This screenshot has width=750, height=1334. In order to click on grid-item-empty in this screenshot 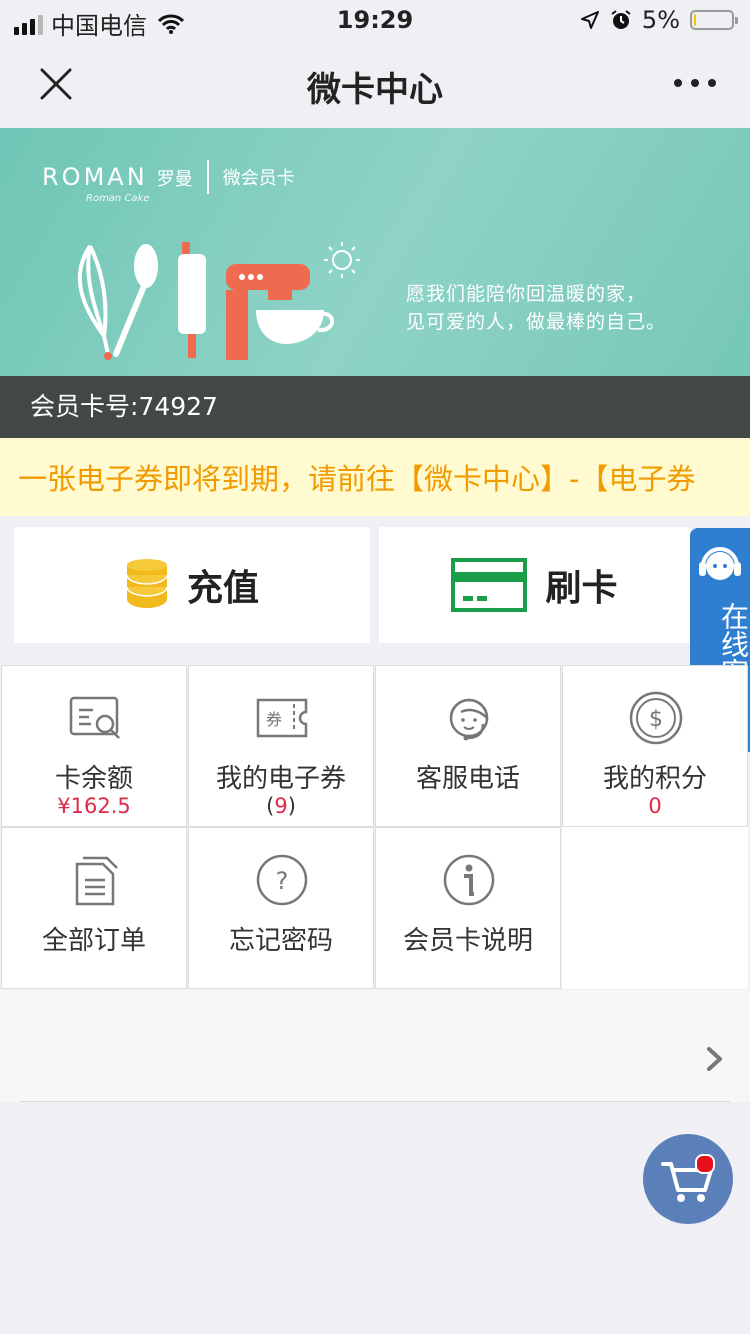, I will do `click(655, 908)`.